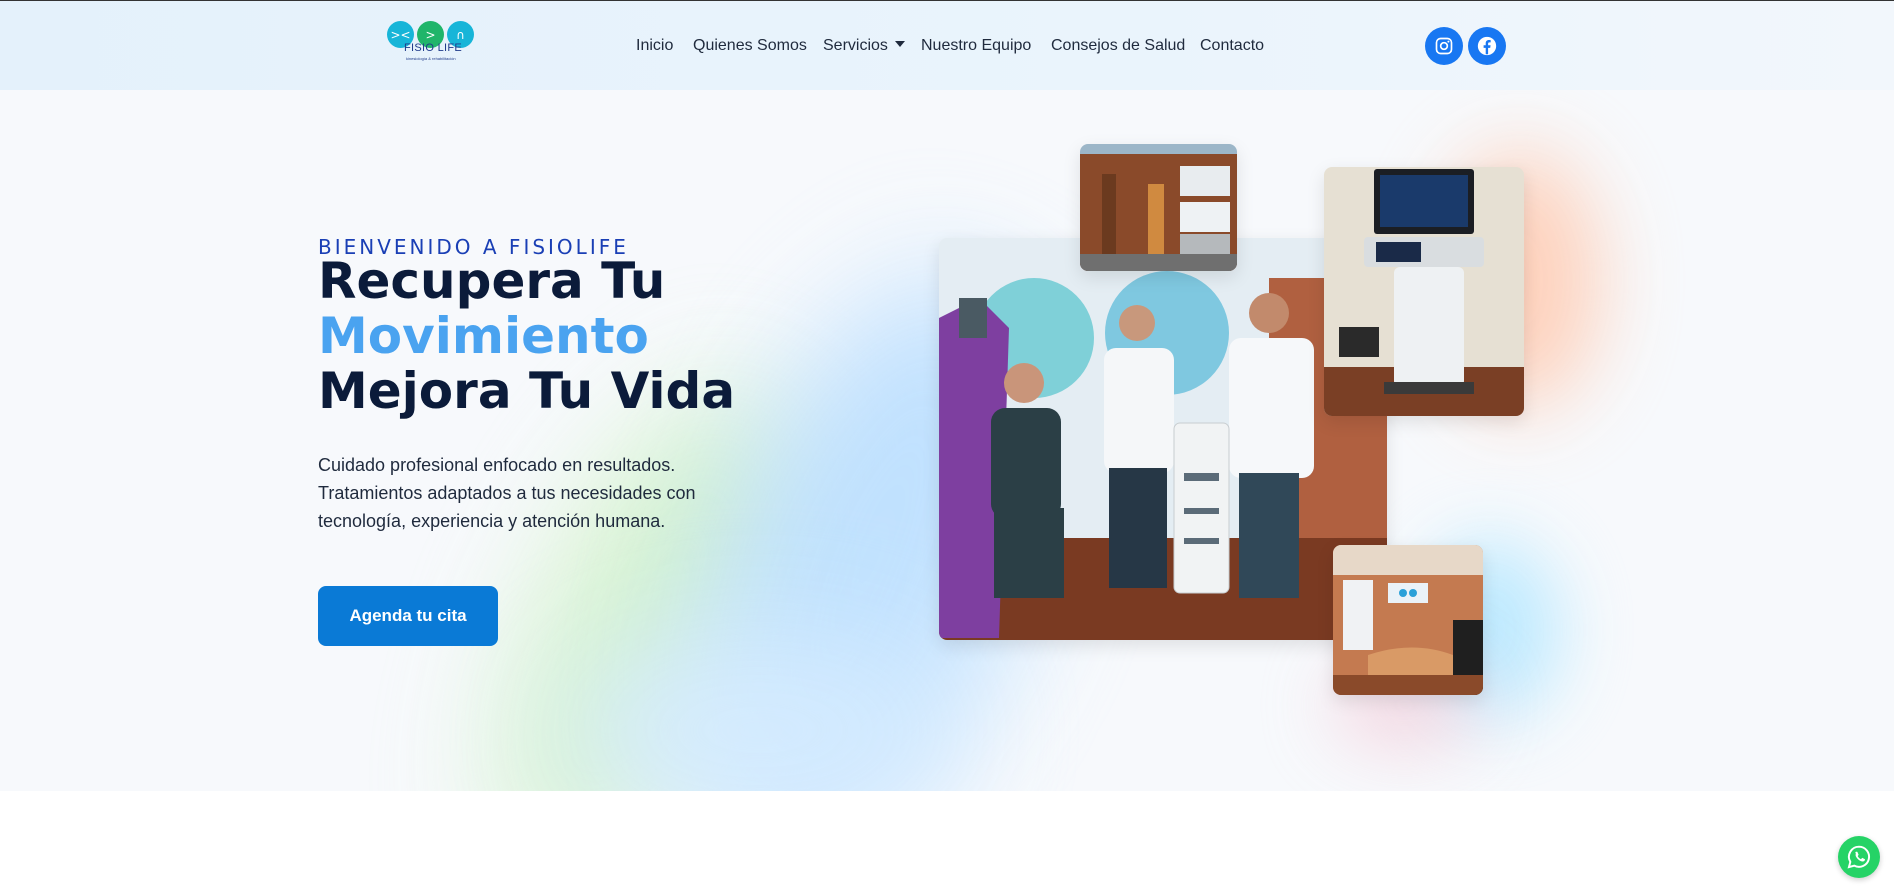 The image size is (1894, 895). Describe the element at coordinates (1163, 439) in the screenshot. I see `team-photo` at that location.